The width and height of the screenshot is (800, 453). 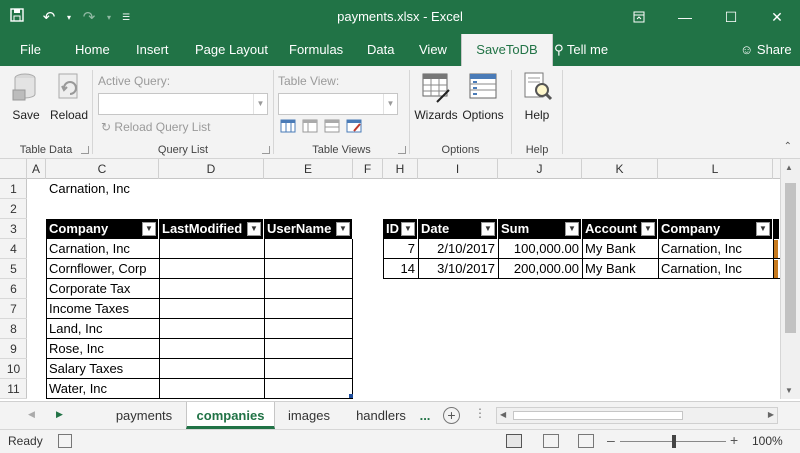 I want to click on macro-record-icon, so click(x=65, y=441).